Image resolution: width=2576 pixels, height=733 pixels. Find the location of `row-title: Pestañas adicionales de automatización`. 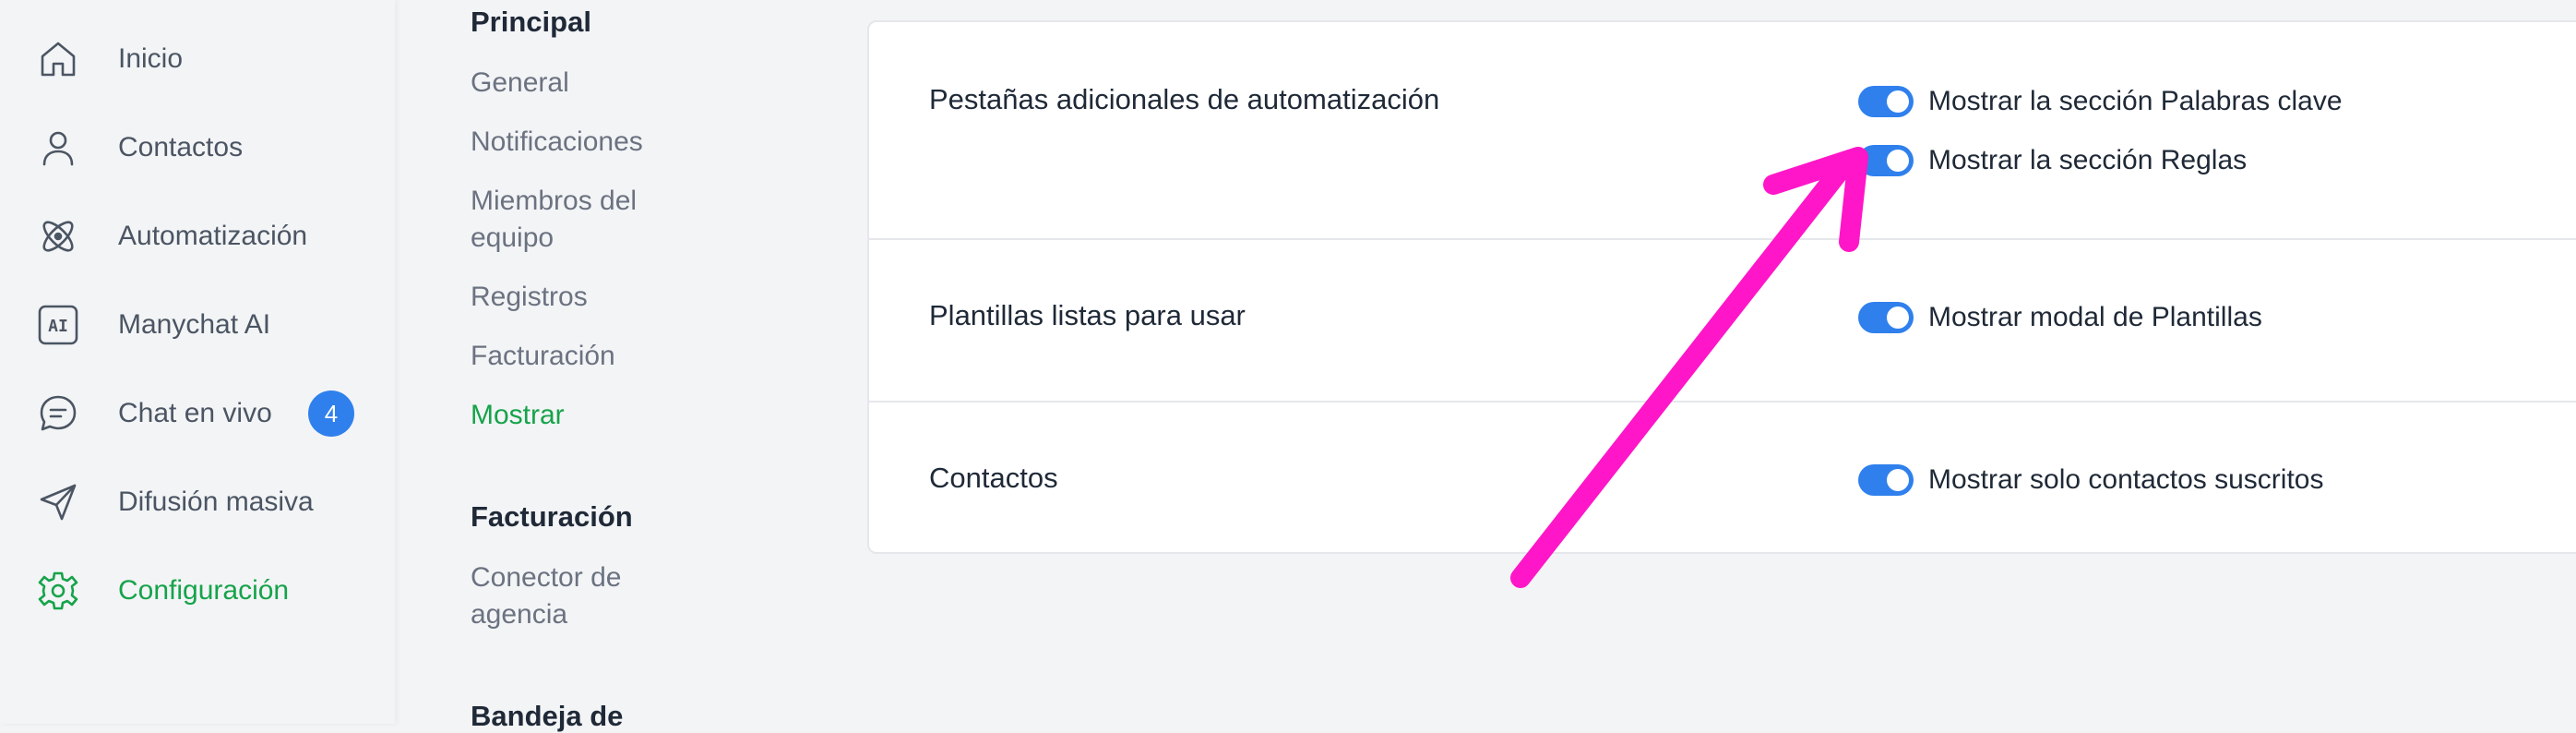

row-title: Pestañas adicionales de automatización is located at coordinates (1185, 99).